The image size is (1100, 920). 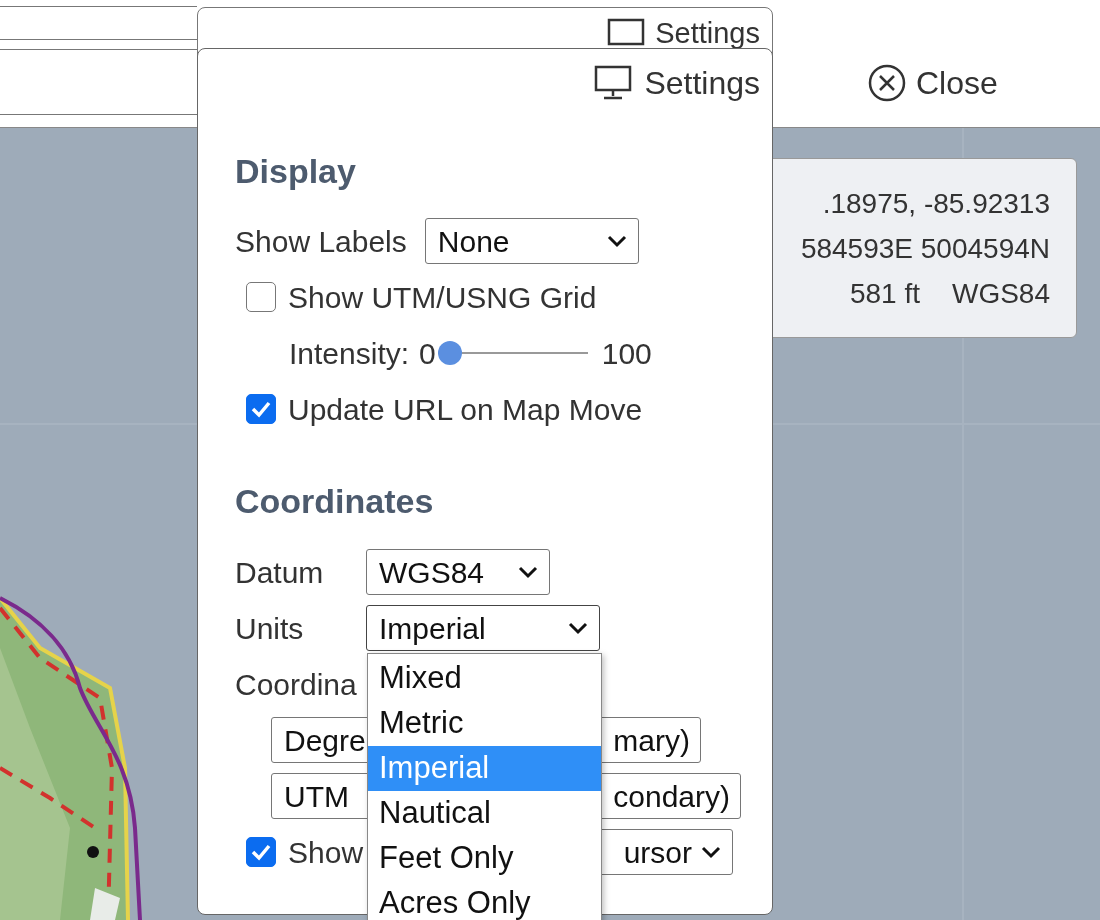 I want to click on datum-text: WGS84, so click(x=1000, y=294).